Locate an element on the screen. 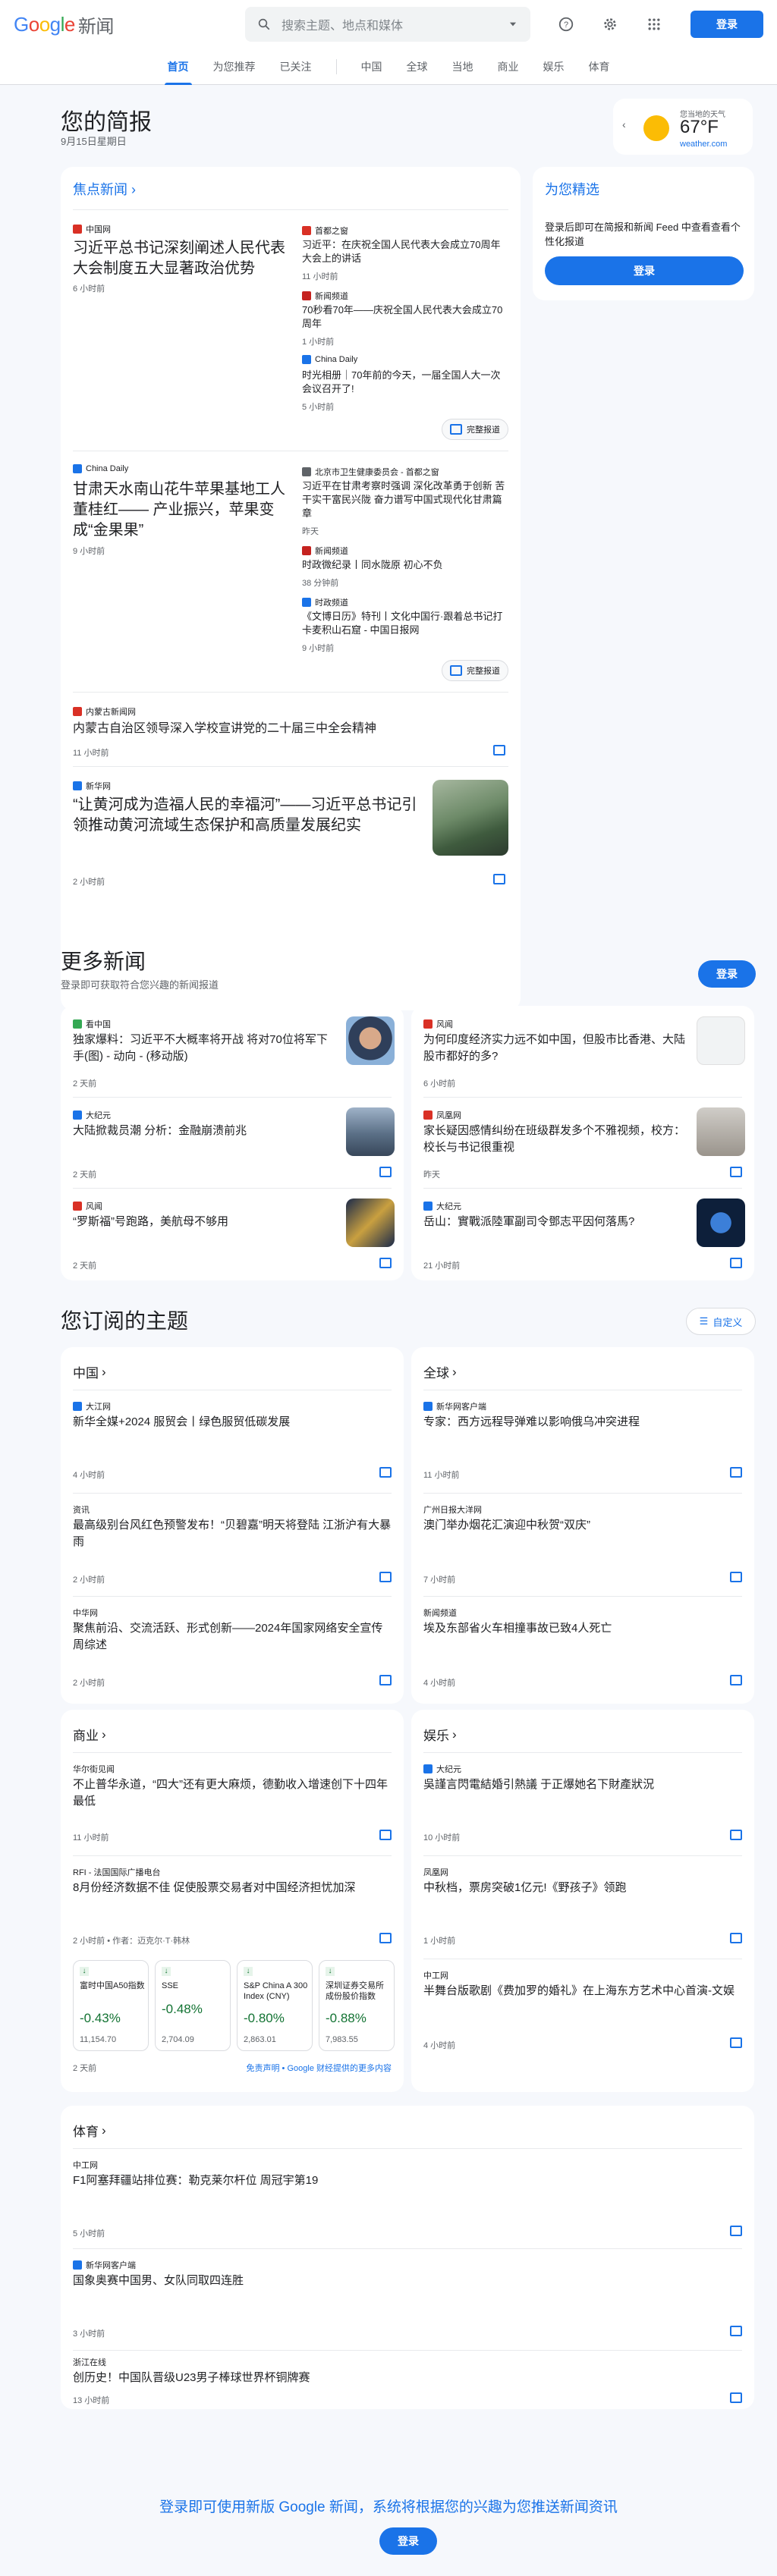 This screenshot has height=2576, width=777. headline-link: 专家：西方远程导弹难以影响俄乌冲突进程 is located at coordinates (582, 1422).